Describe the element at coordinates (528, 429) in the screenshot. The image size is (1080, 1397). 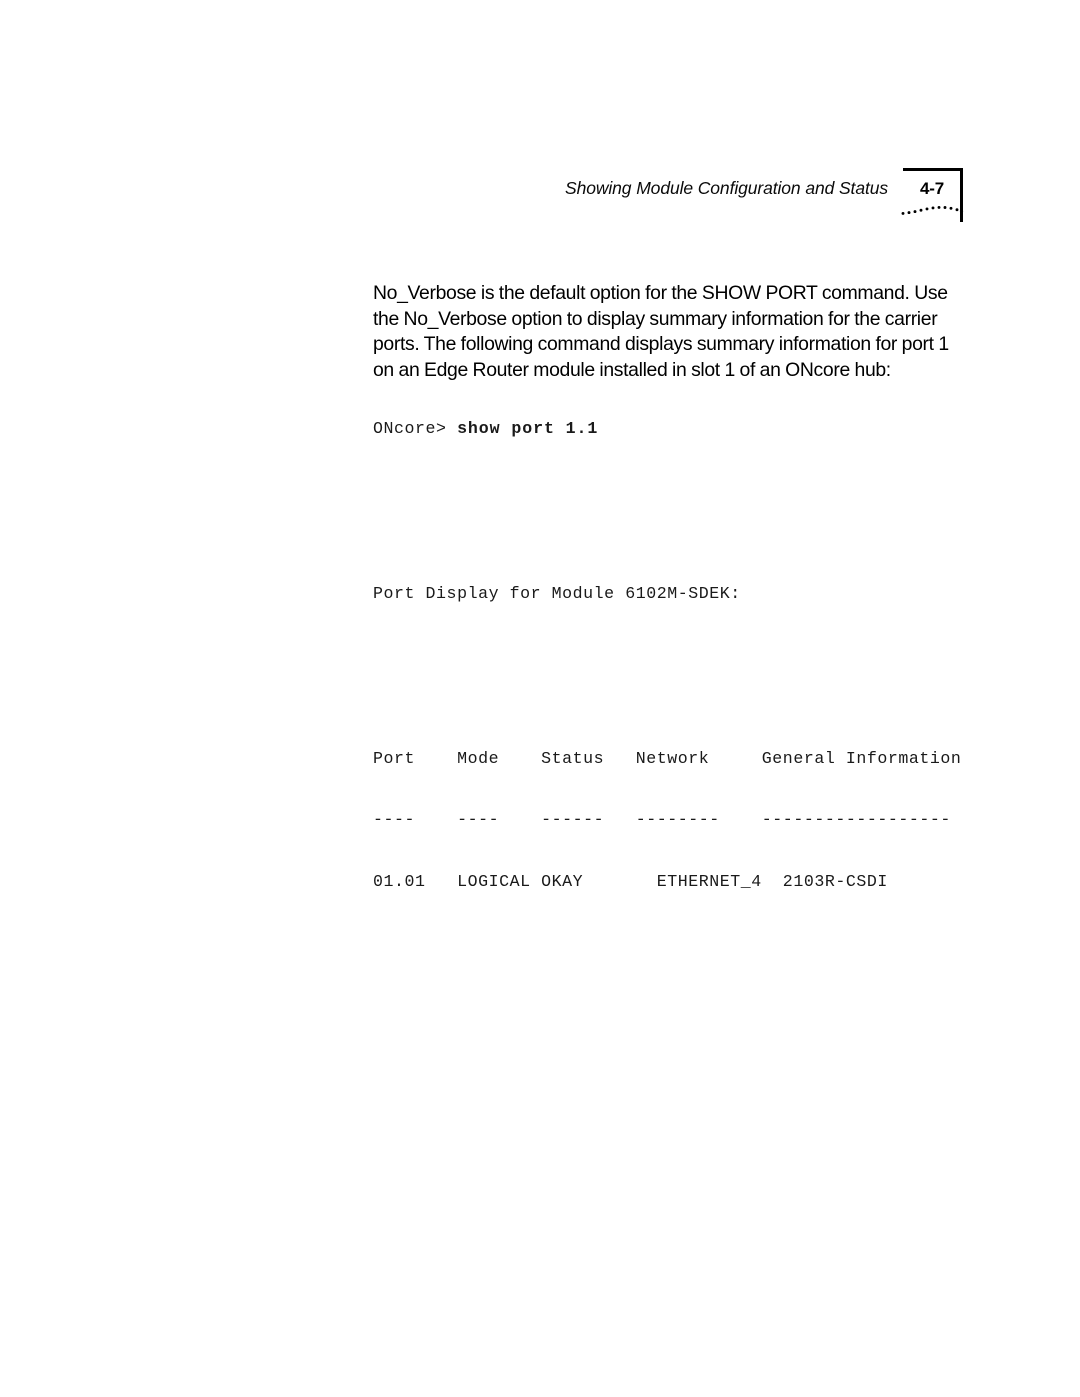
I see `console-command: show port 1.1` at that location.